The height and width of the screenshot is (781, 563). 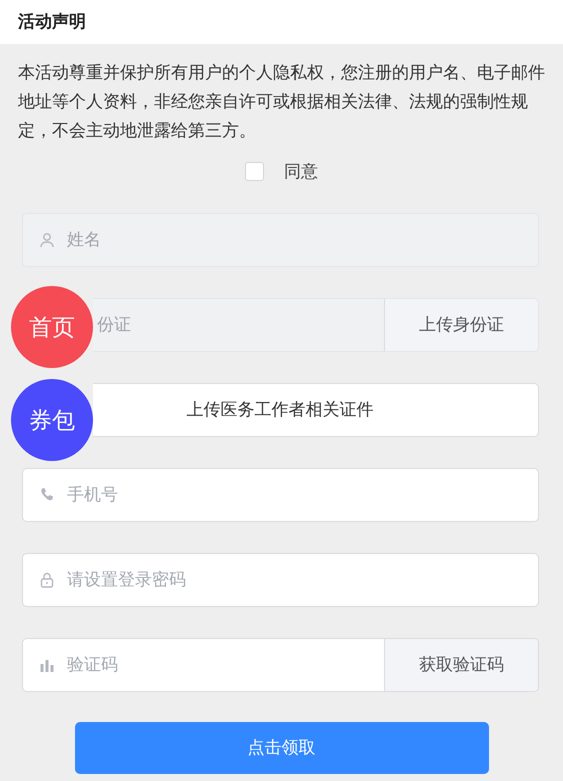 I want to click on floating-nav-button: 券包, so click(x=52, y=420).